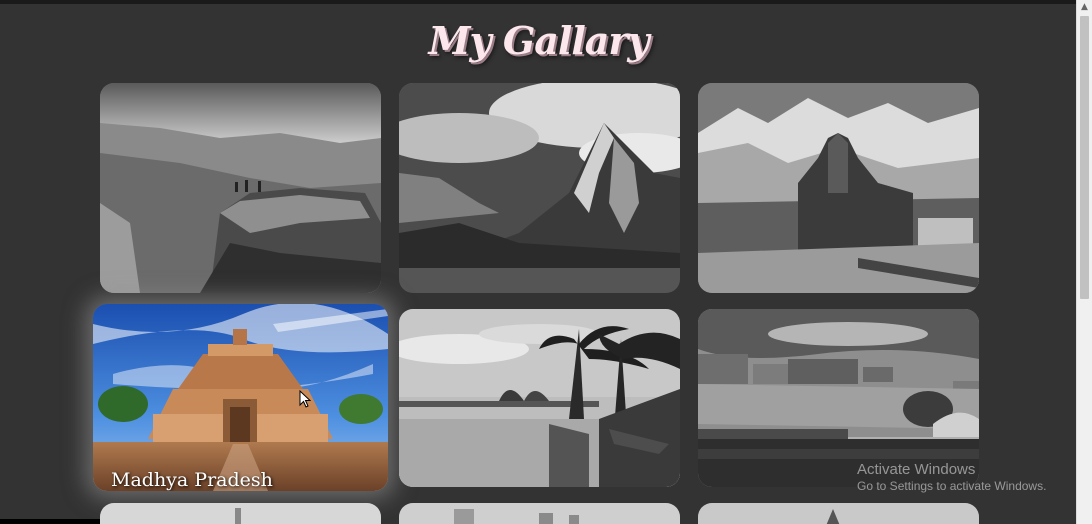  I want to click on gallery-card-stupa: Madhya Pradesh, so click(240, 397).